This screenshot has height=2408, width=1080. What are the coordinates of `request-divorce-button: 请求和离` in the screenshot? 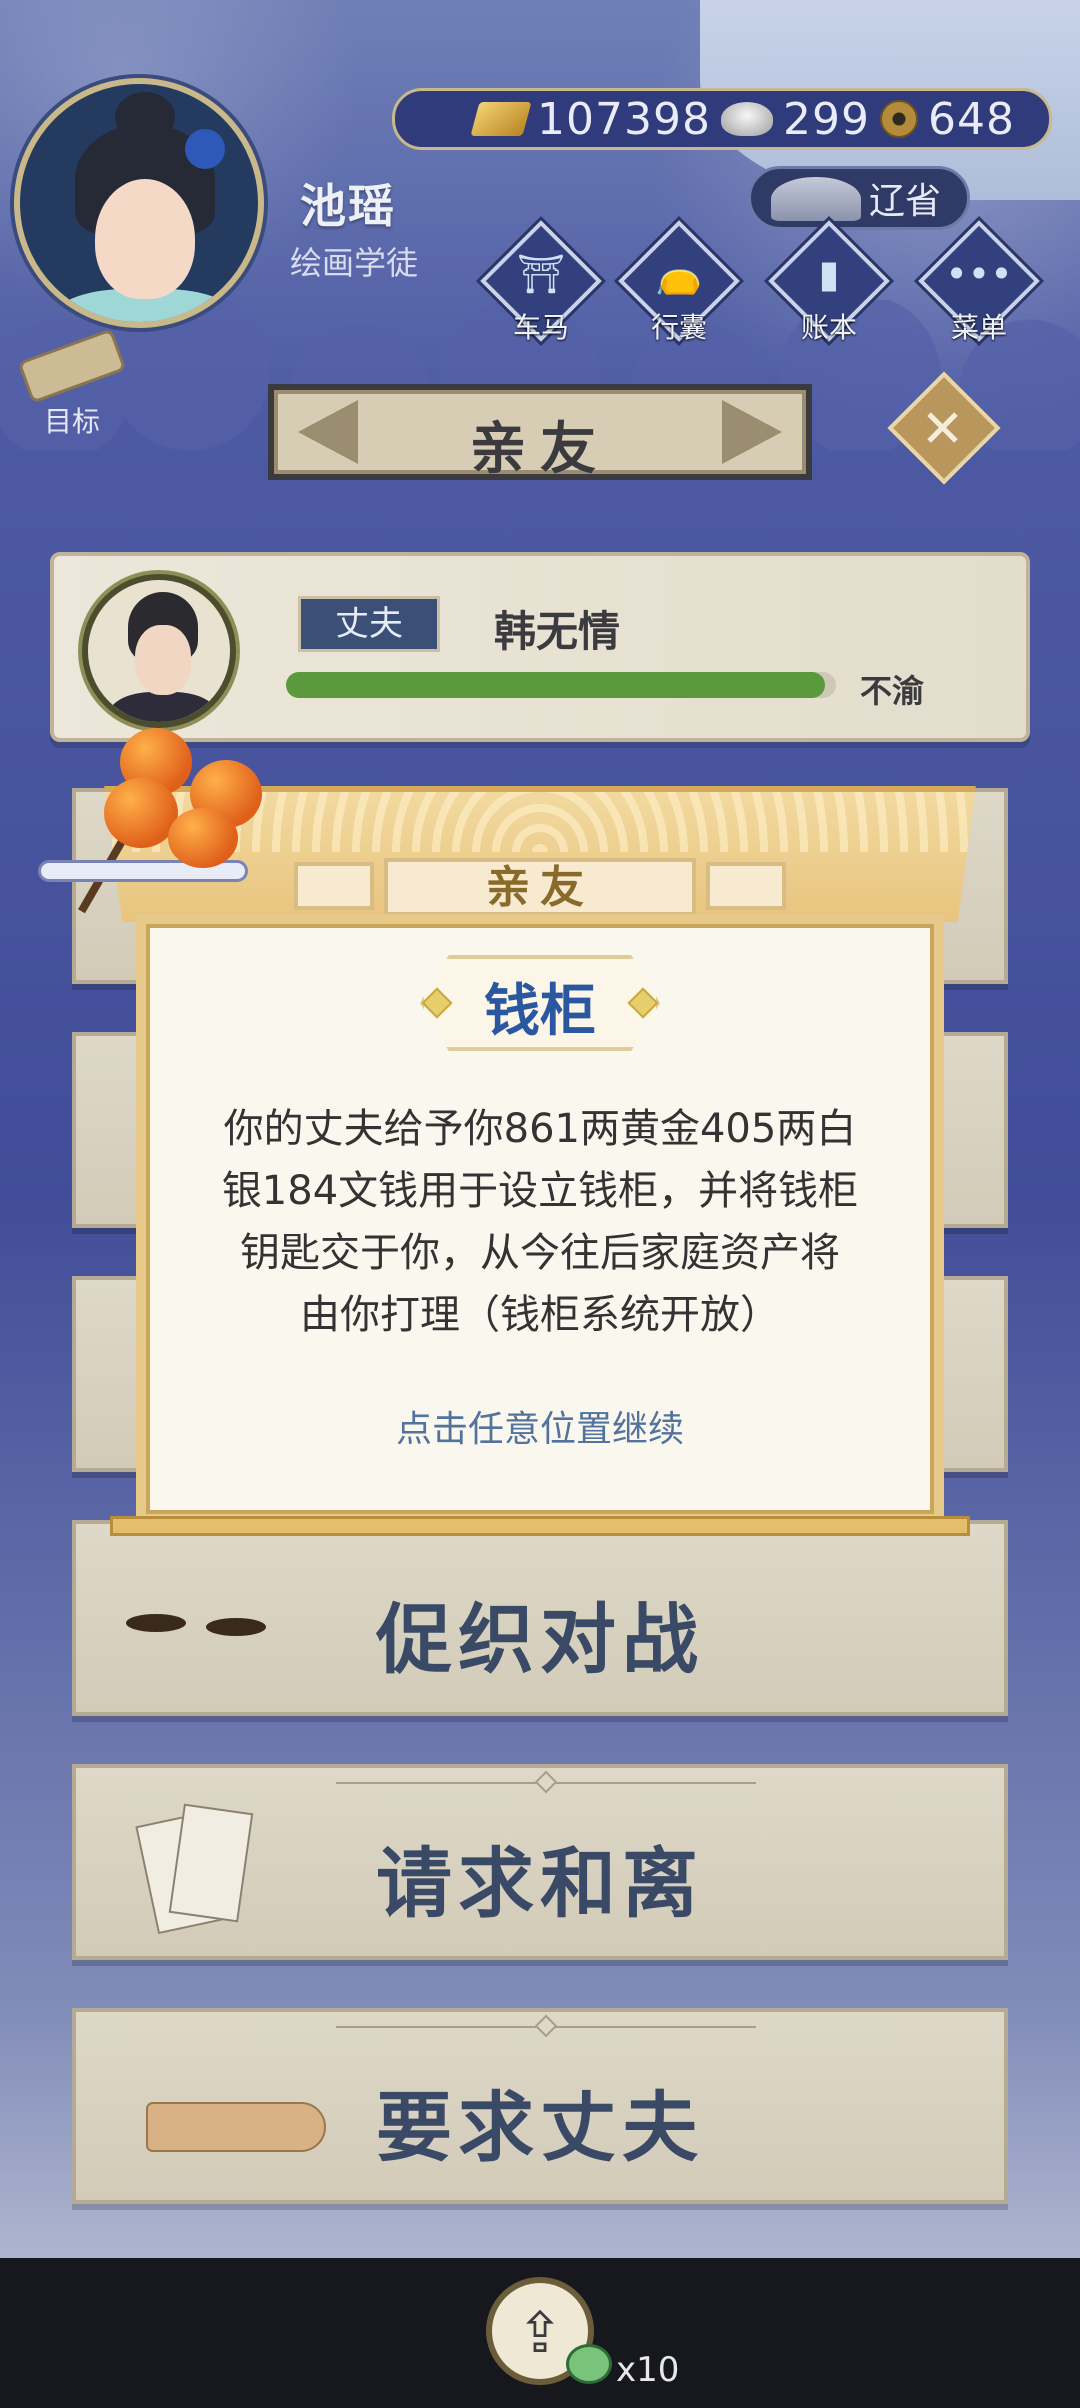 It's located at (540, 1862).